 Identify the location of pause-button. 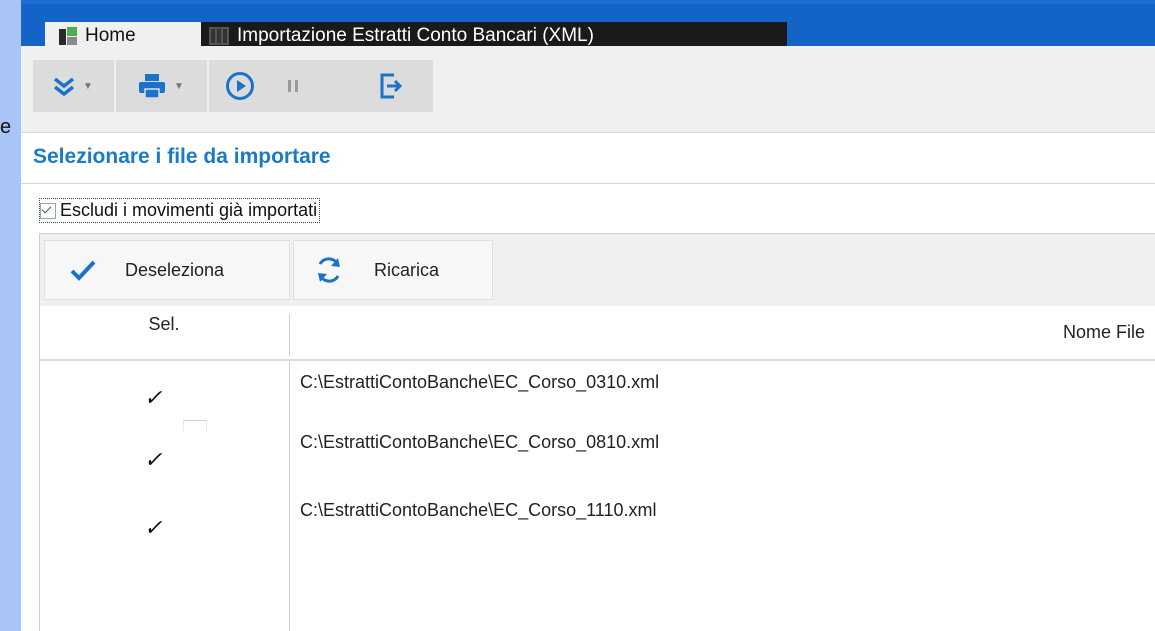
(293, 86).